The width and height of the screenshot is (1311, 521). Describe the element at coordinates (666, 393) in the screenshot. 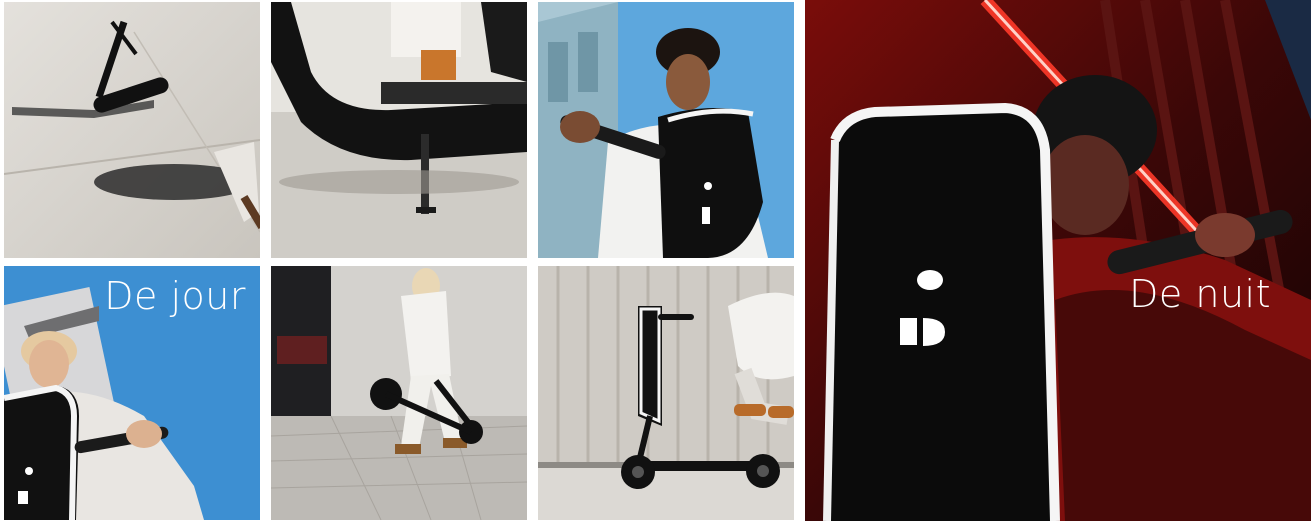

I see `photo-parked-scooter` at that location.